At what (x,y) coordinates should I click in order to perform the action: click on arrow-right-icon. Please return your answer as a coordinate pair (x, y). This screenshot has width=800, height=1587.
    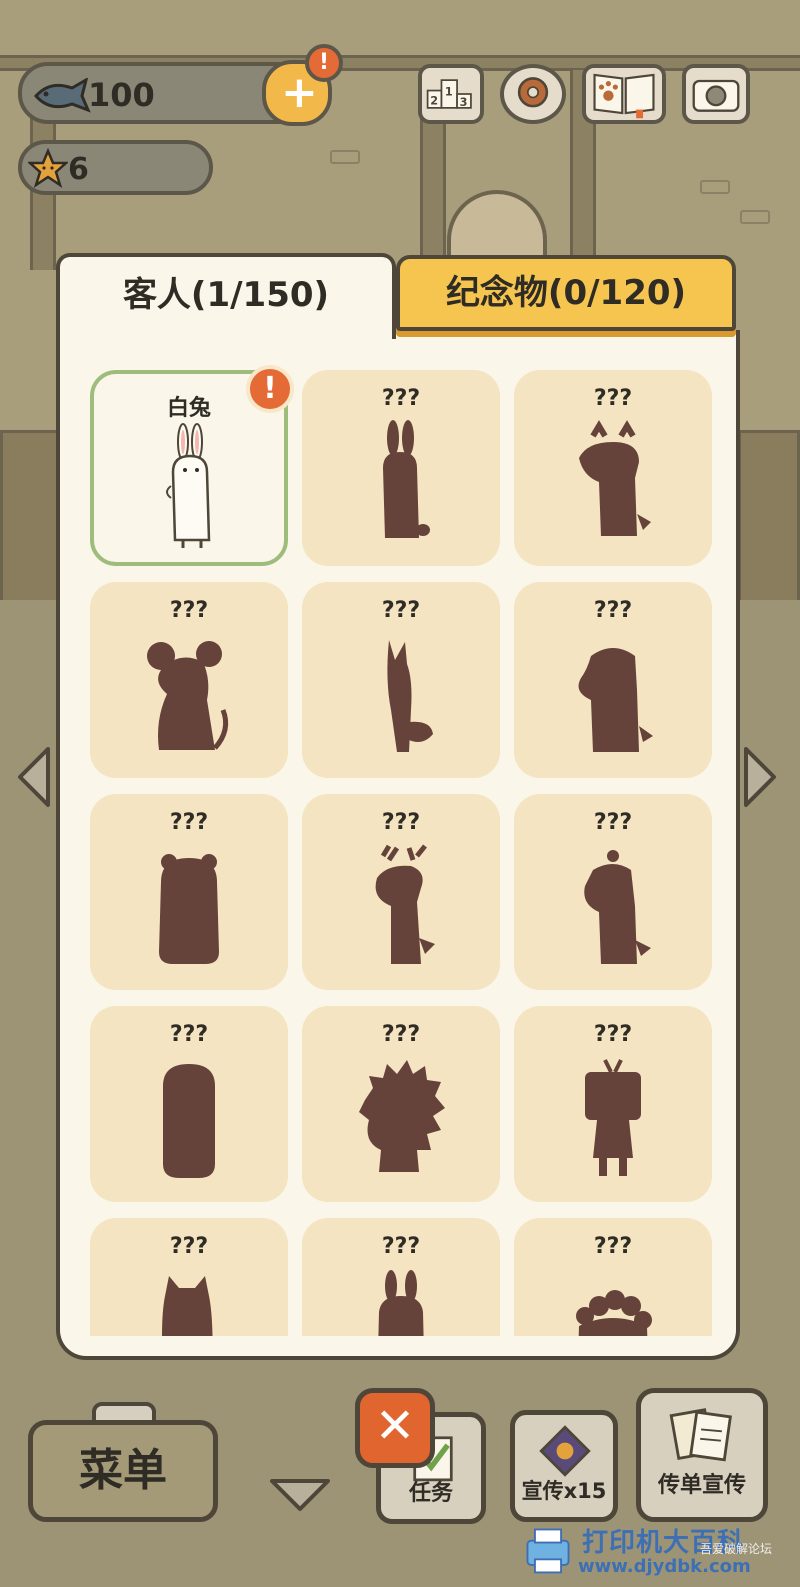
    Looking at the image, I should click on (760, 777).